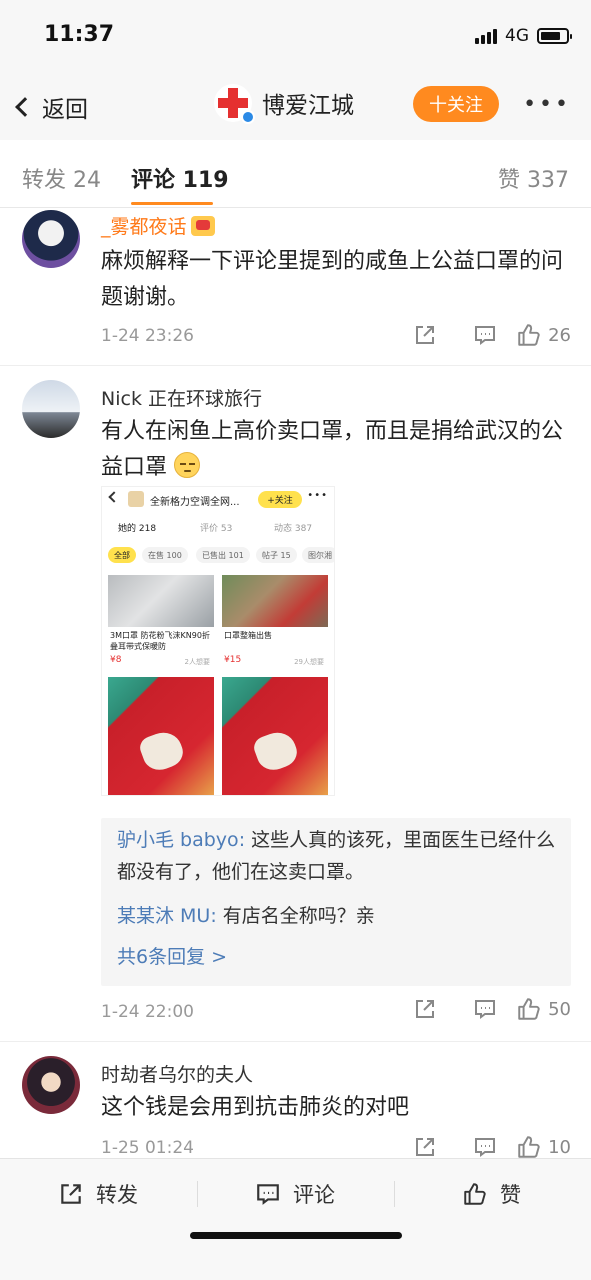 The height and width of the screenshot is (1280, 591). What do you see at coordinates (216, 529) in the screenshot?
I see `image-tab: 评价 53` at bounding box center [216, 529].